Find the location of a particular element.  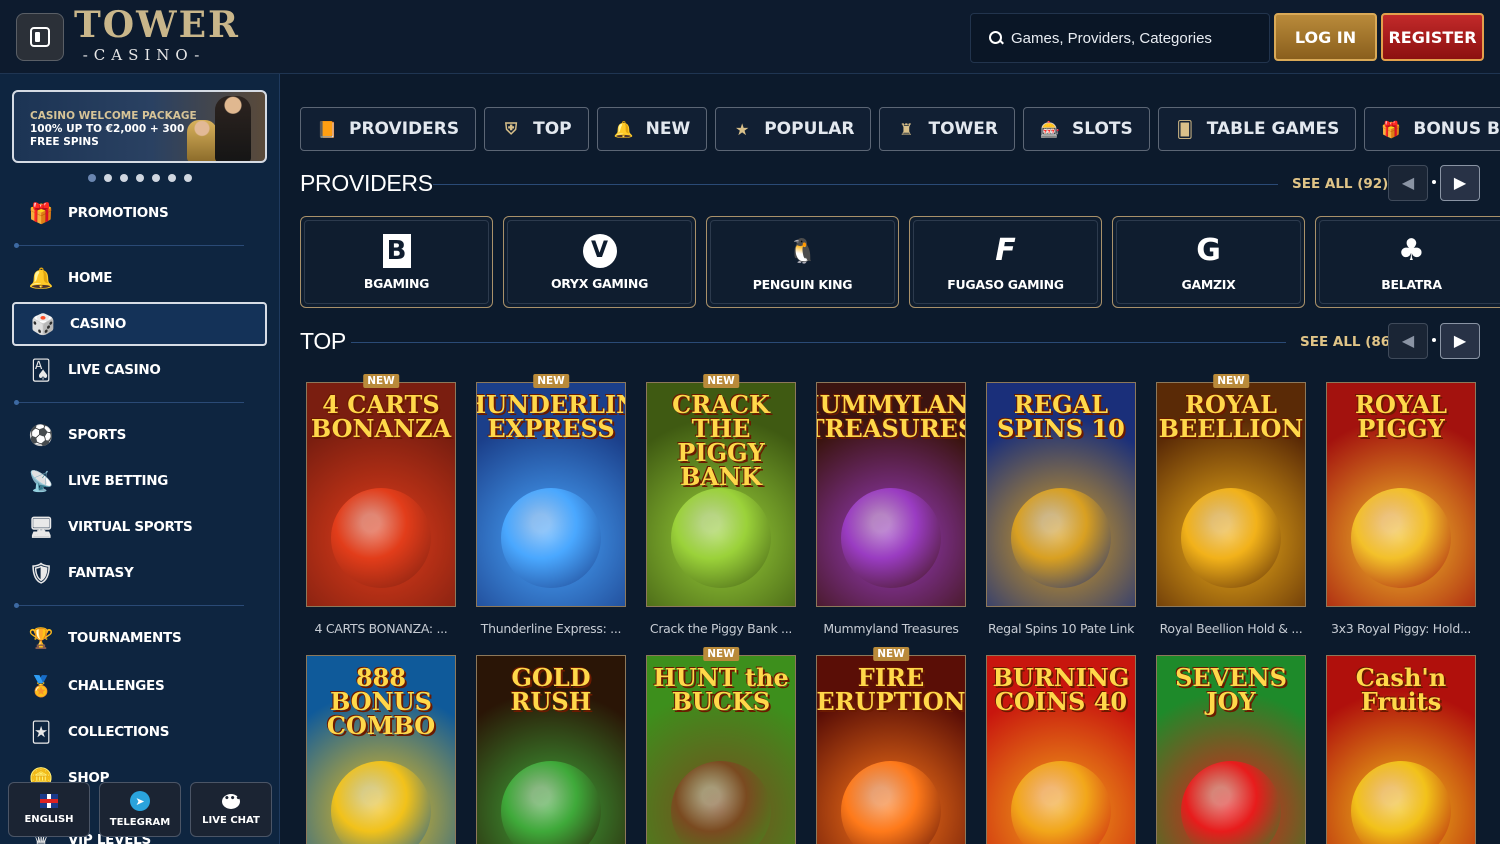

game-card: NEW HUNT the BUCKS is located at coordinates (721, 745).